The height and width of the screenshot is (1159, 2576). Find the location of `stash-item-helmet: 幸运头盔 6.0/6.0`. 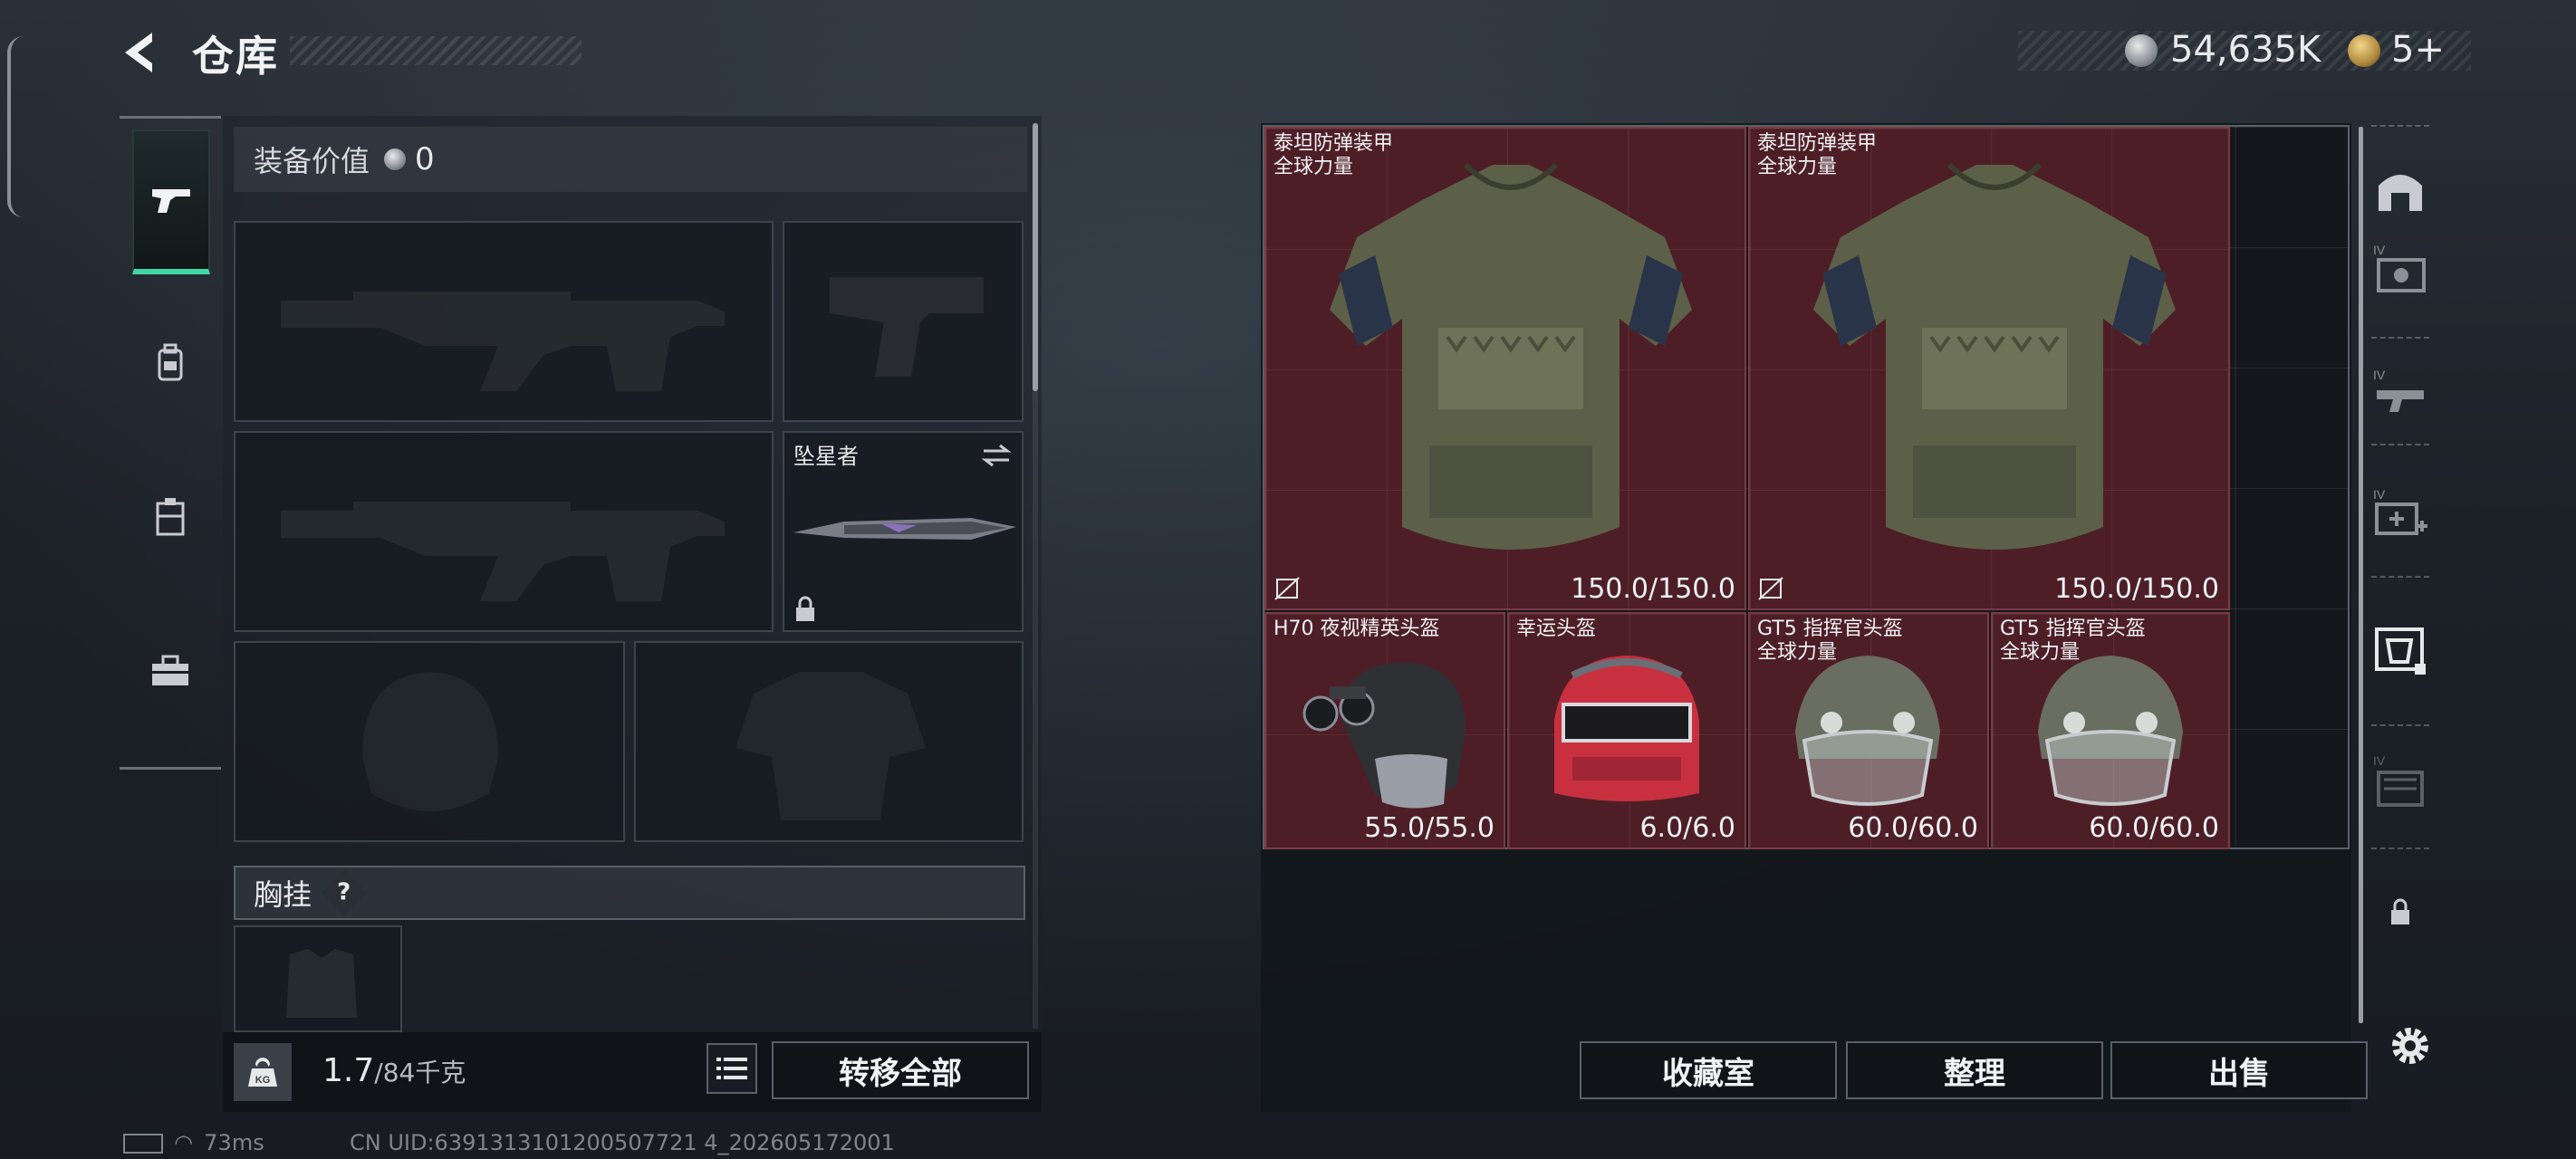

stash-item-helmet: 幸运头盔 6.0/6.0 is located at coordinates (1626, 730).